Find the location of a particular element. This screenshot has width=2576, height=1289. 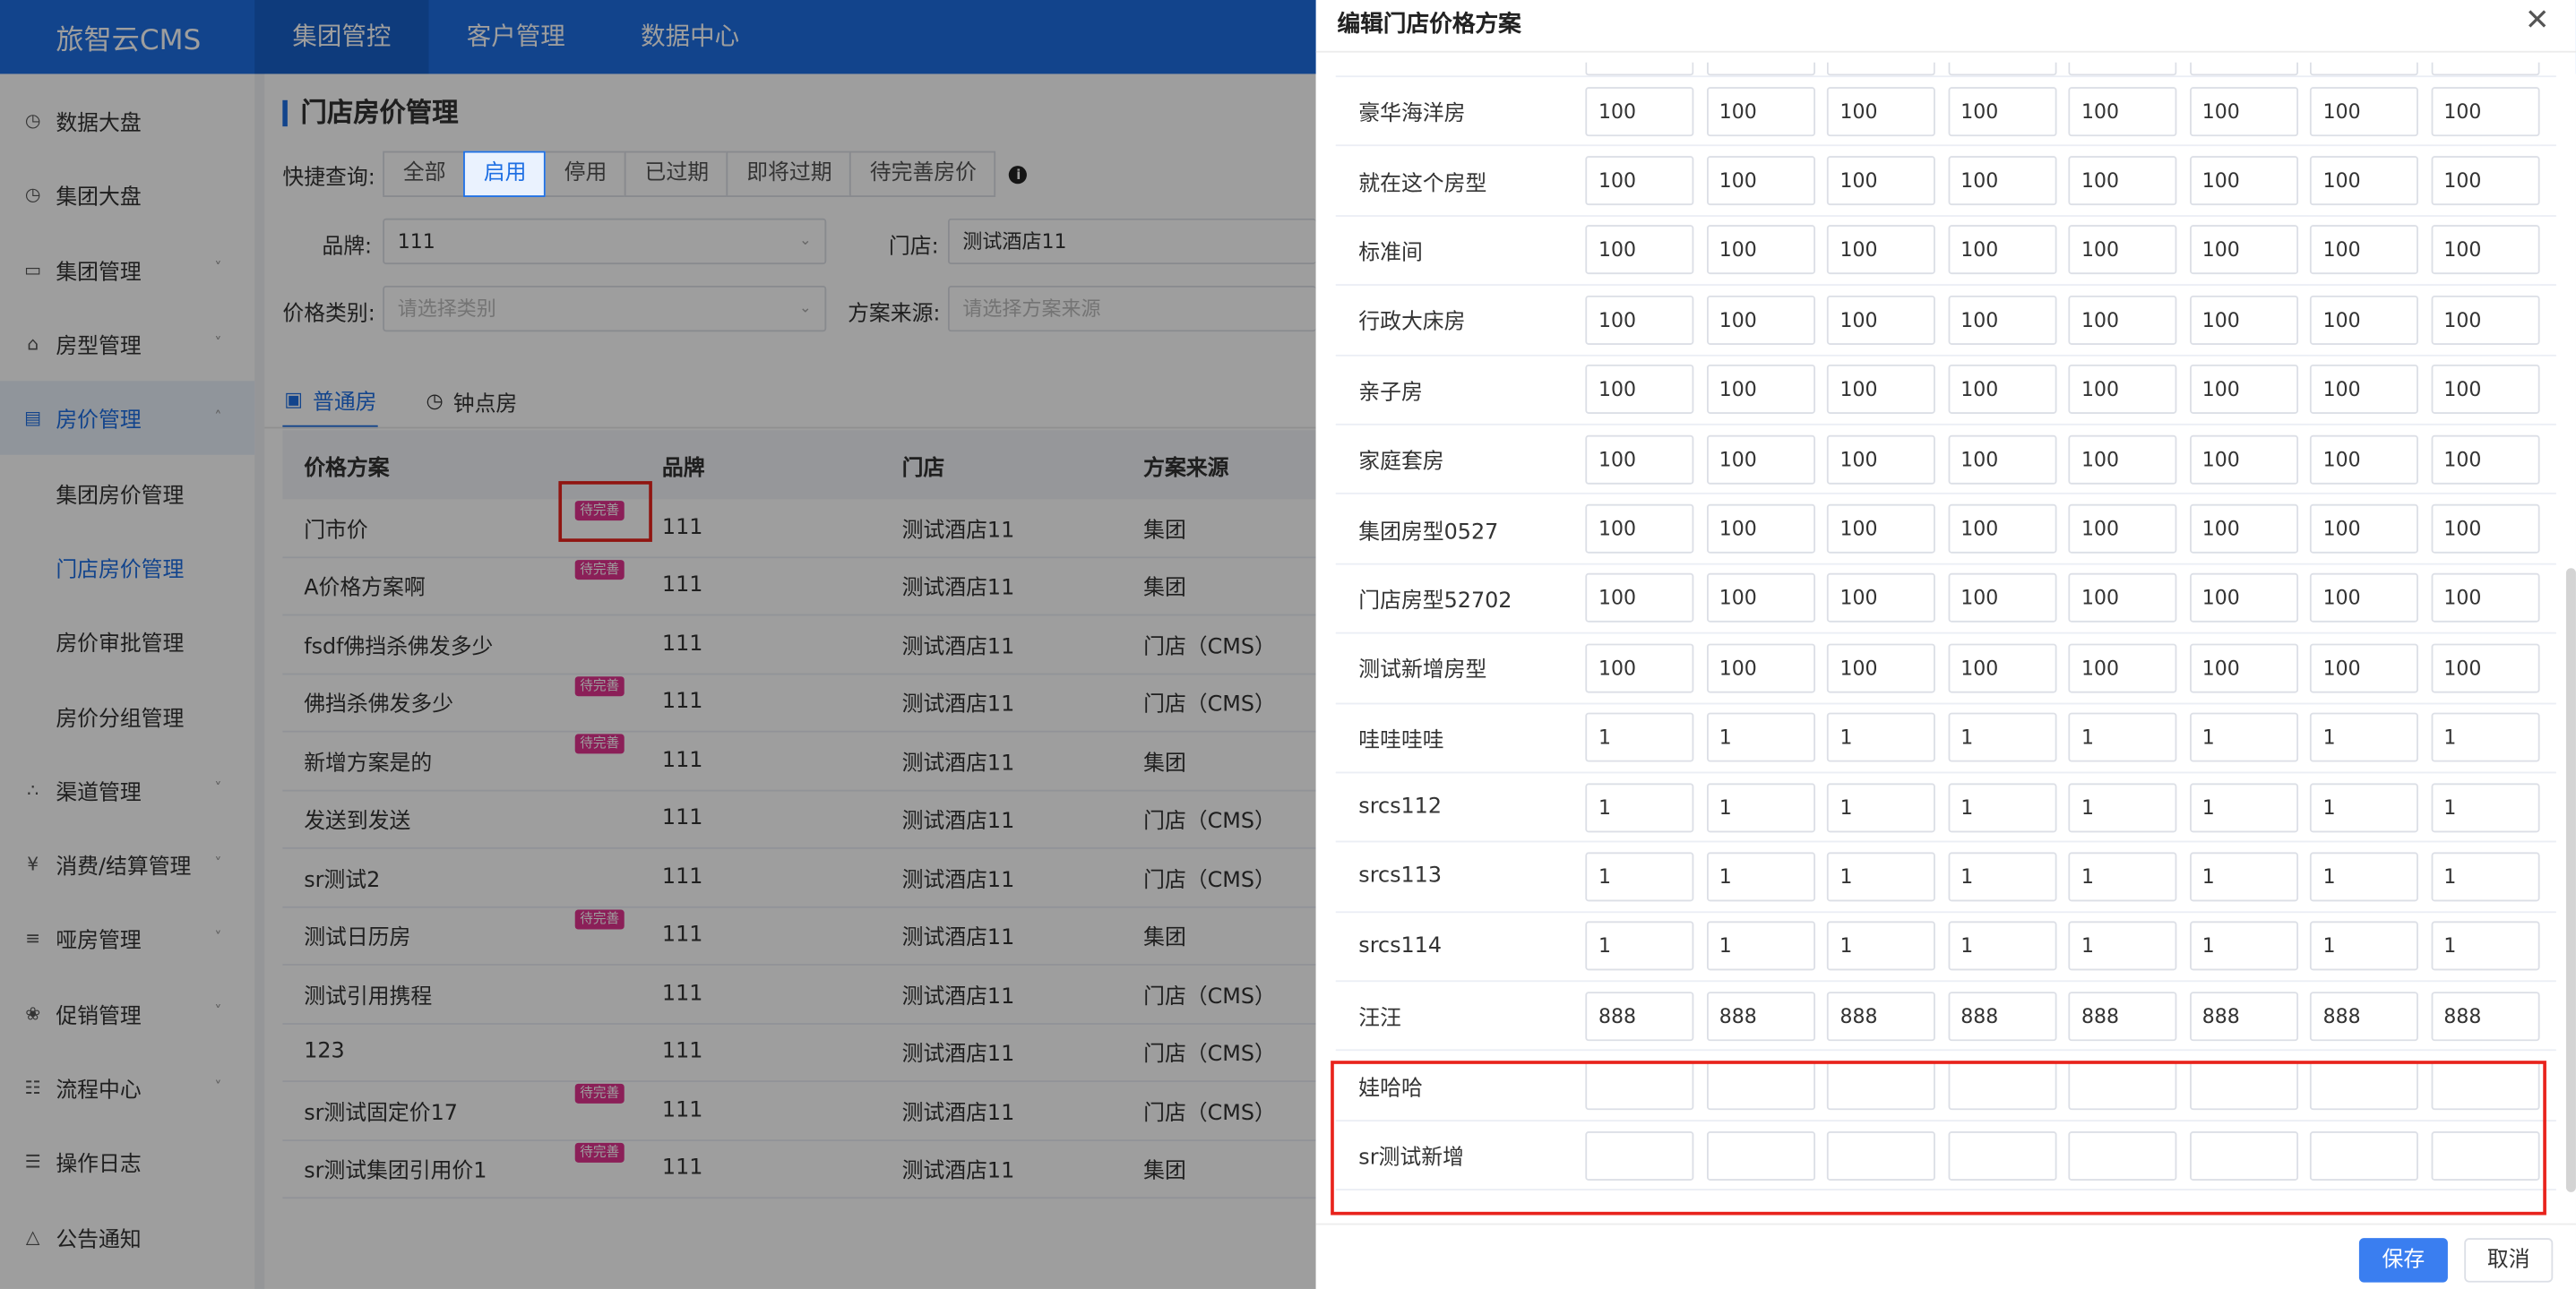

cancel-button: 取消 is located at coordinates (2509, 1260).